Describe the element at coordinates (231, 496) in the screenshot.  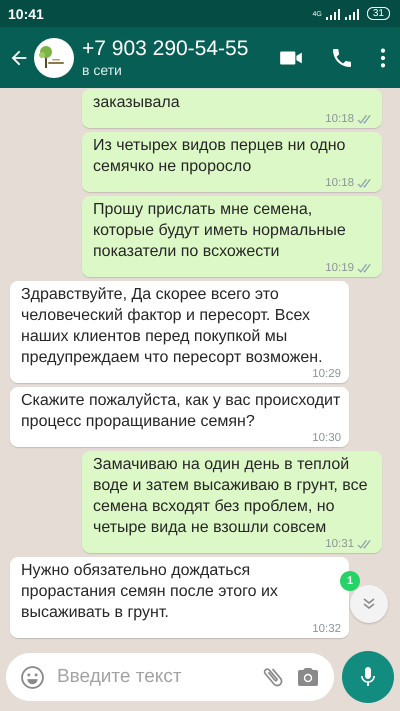
I see `message-text: Замачиваю на один день в теплой воде и затем высаживаю в грунт, все семена всходят без проблем, но четыре вида не взошли совсем` at that location.